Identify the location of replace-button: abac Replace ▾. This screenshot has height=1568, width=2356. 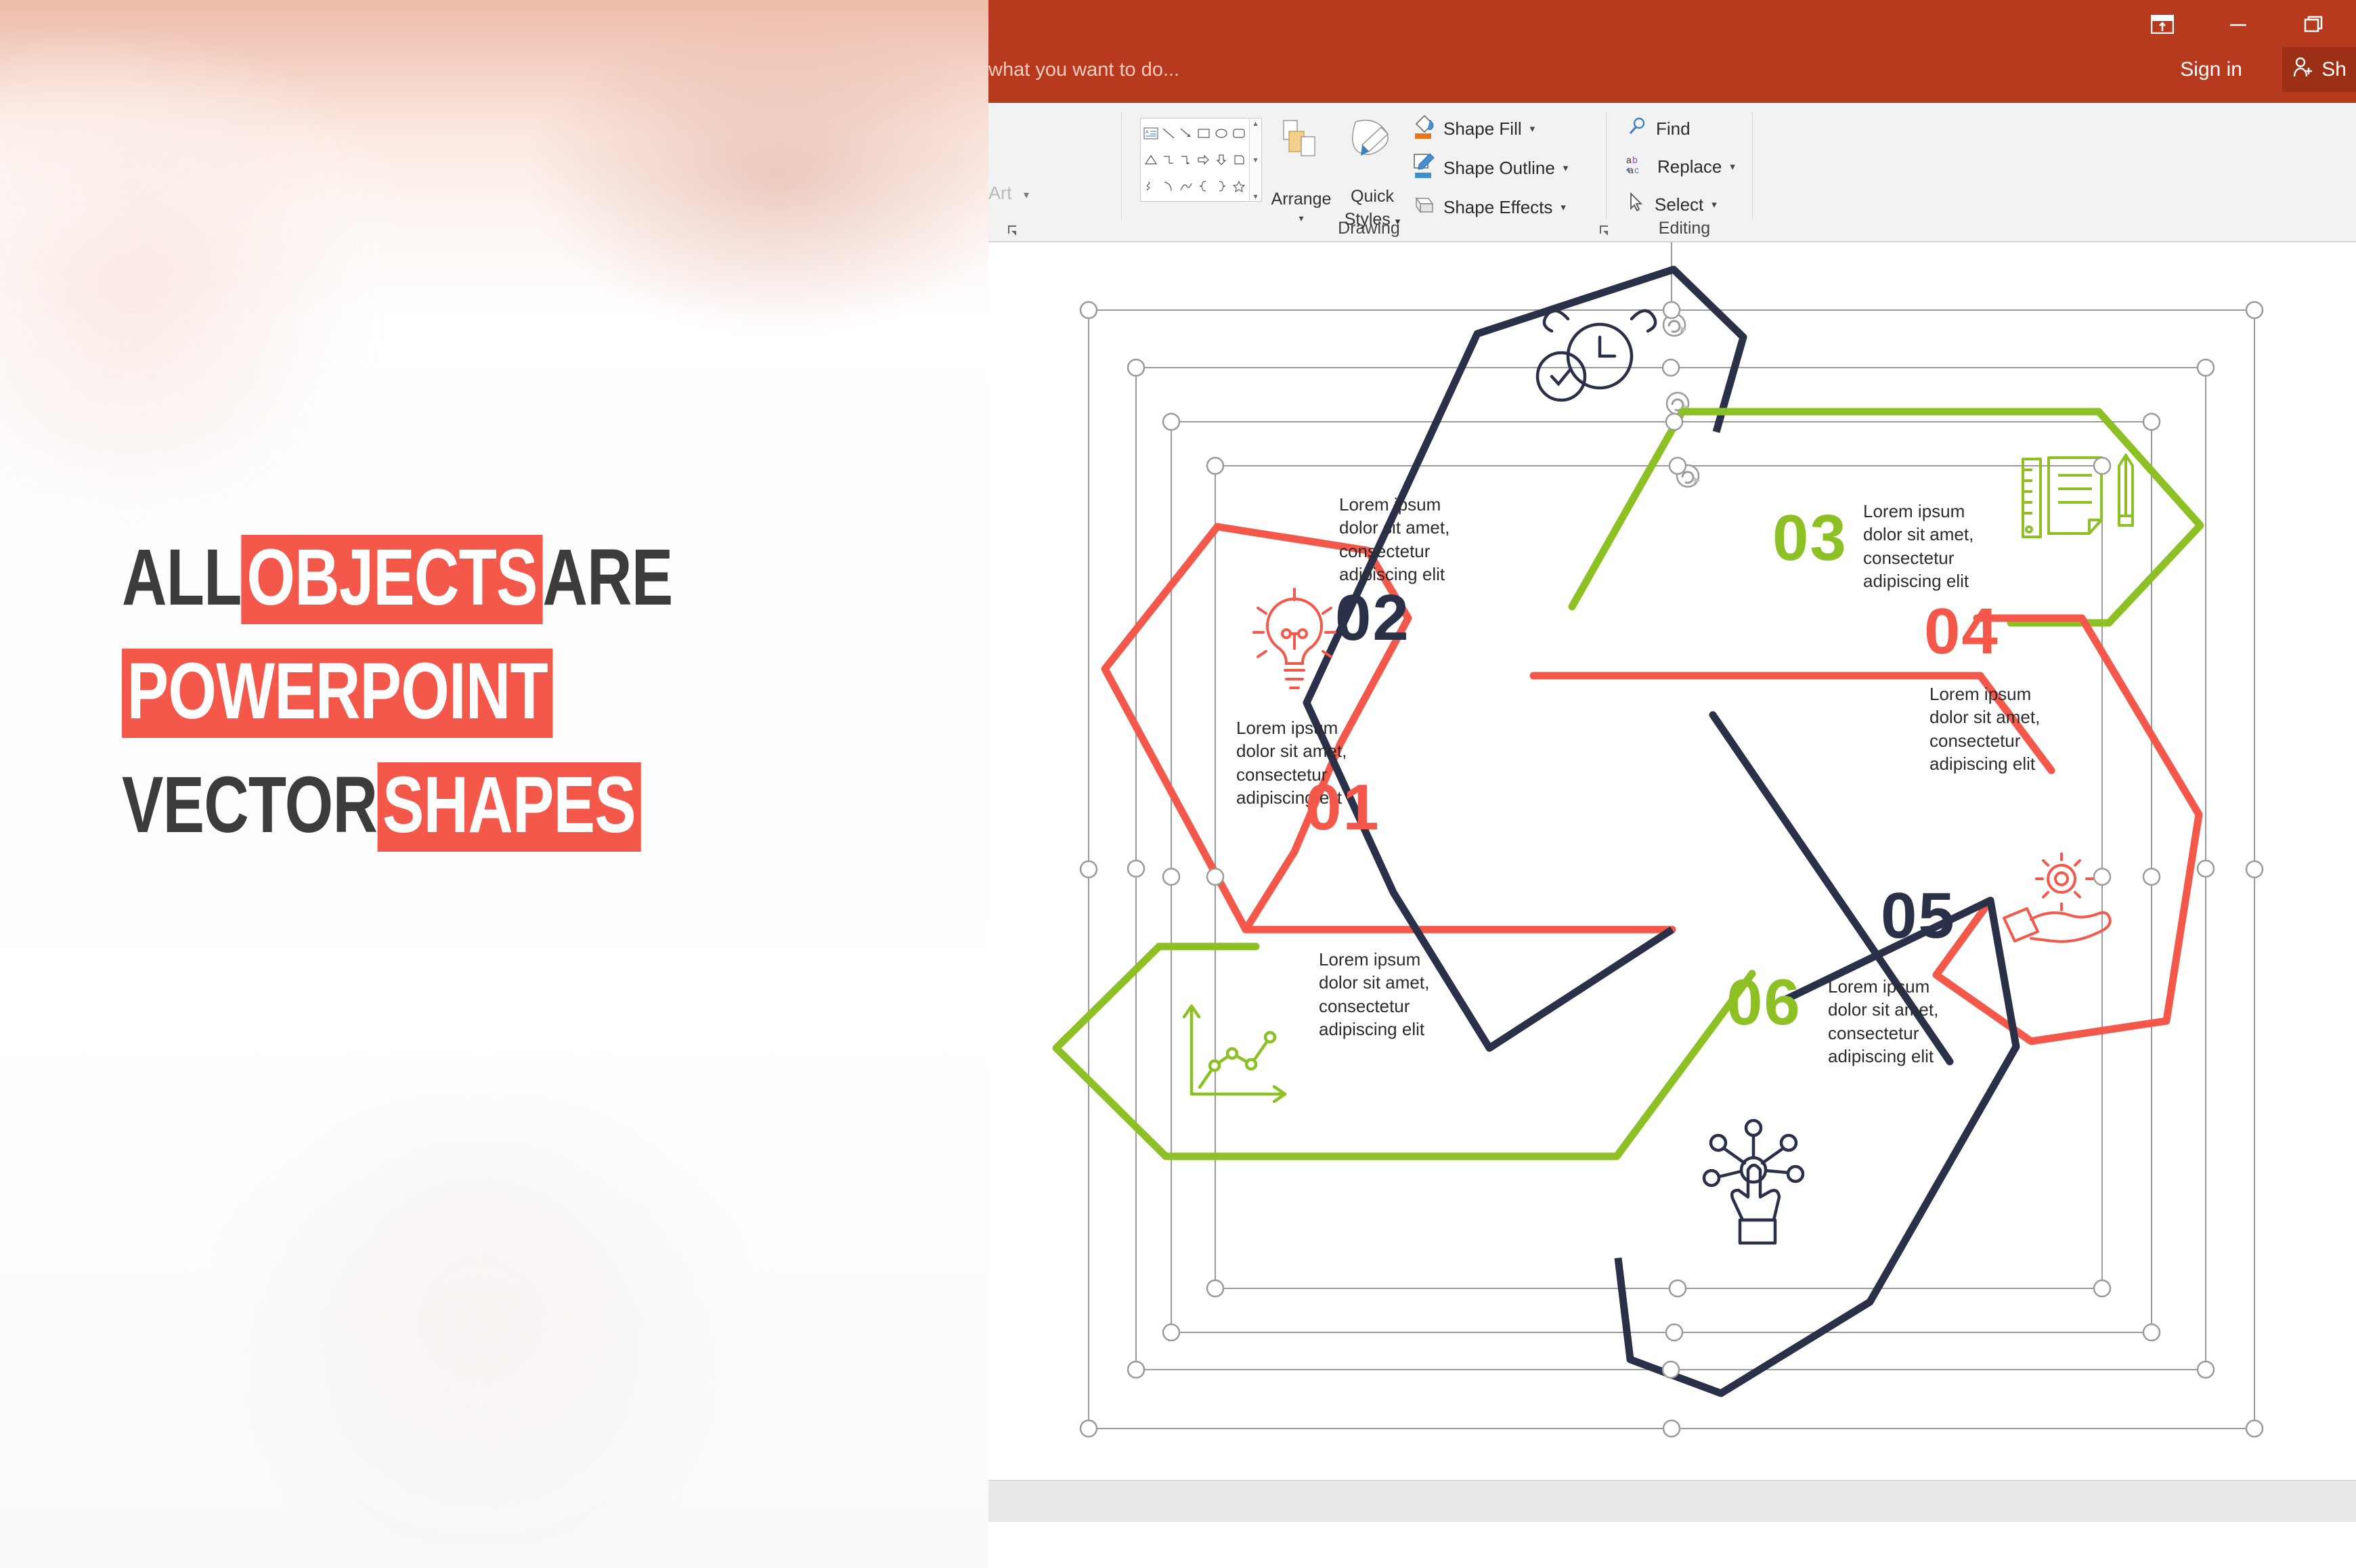
(1680, 166).